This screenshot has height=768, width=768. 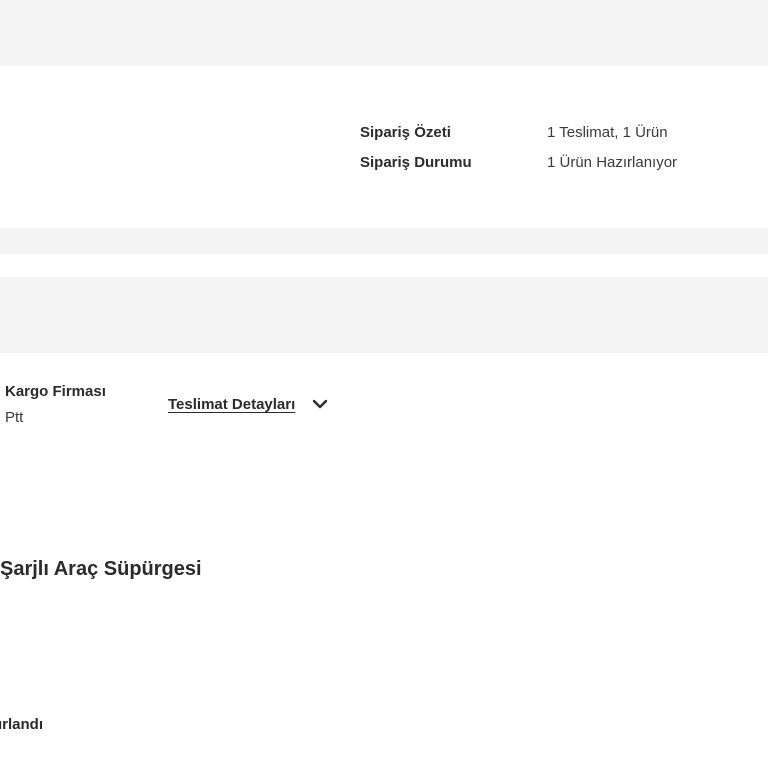 I want to click on order-status-value: 1 Ürün Hazırlanıyor, so click(x=612, y=162).